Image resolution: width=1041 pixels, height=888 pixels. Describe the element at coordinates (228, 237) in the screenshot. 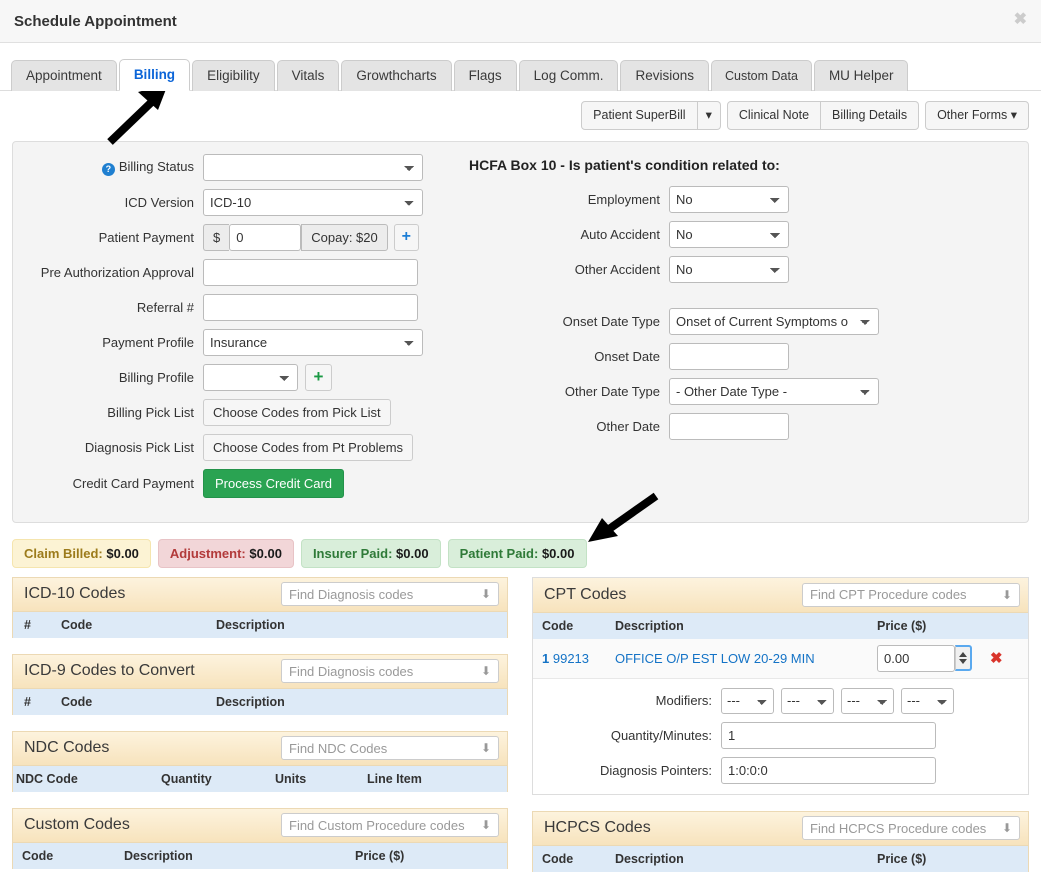

I see `field-patient-payment: Patient Payment $ Copay: $20 +` at that location.